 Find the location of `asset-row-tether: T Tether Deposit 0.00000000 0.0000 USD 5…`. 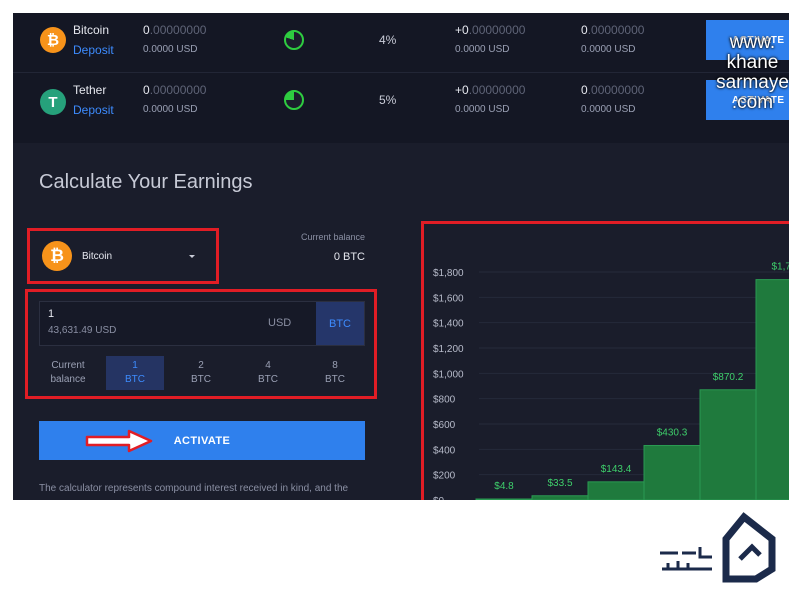

asset-row-tether: T Tether Deposit 0.00000000 0.0000 USD 5… is located at coordinates (401, 103).